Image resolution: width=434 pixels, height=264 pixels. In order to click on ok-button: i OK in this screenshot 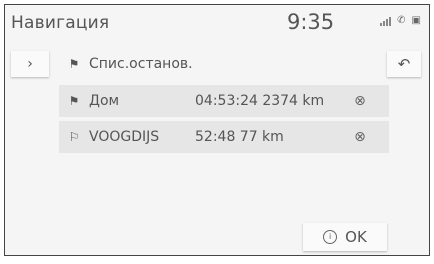, I will do `click(345, 237)`.